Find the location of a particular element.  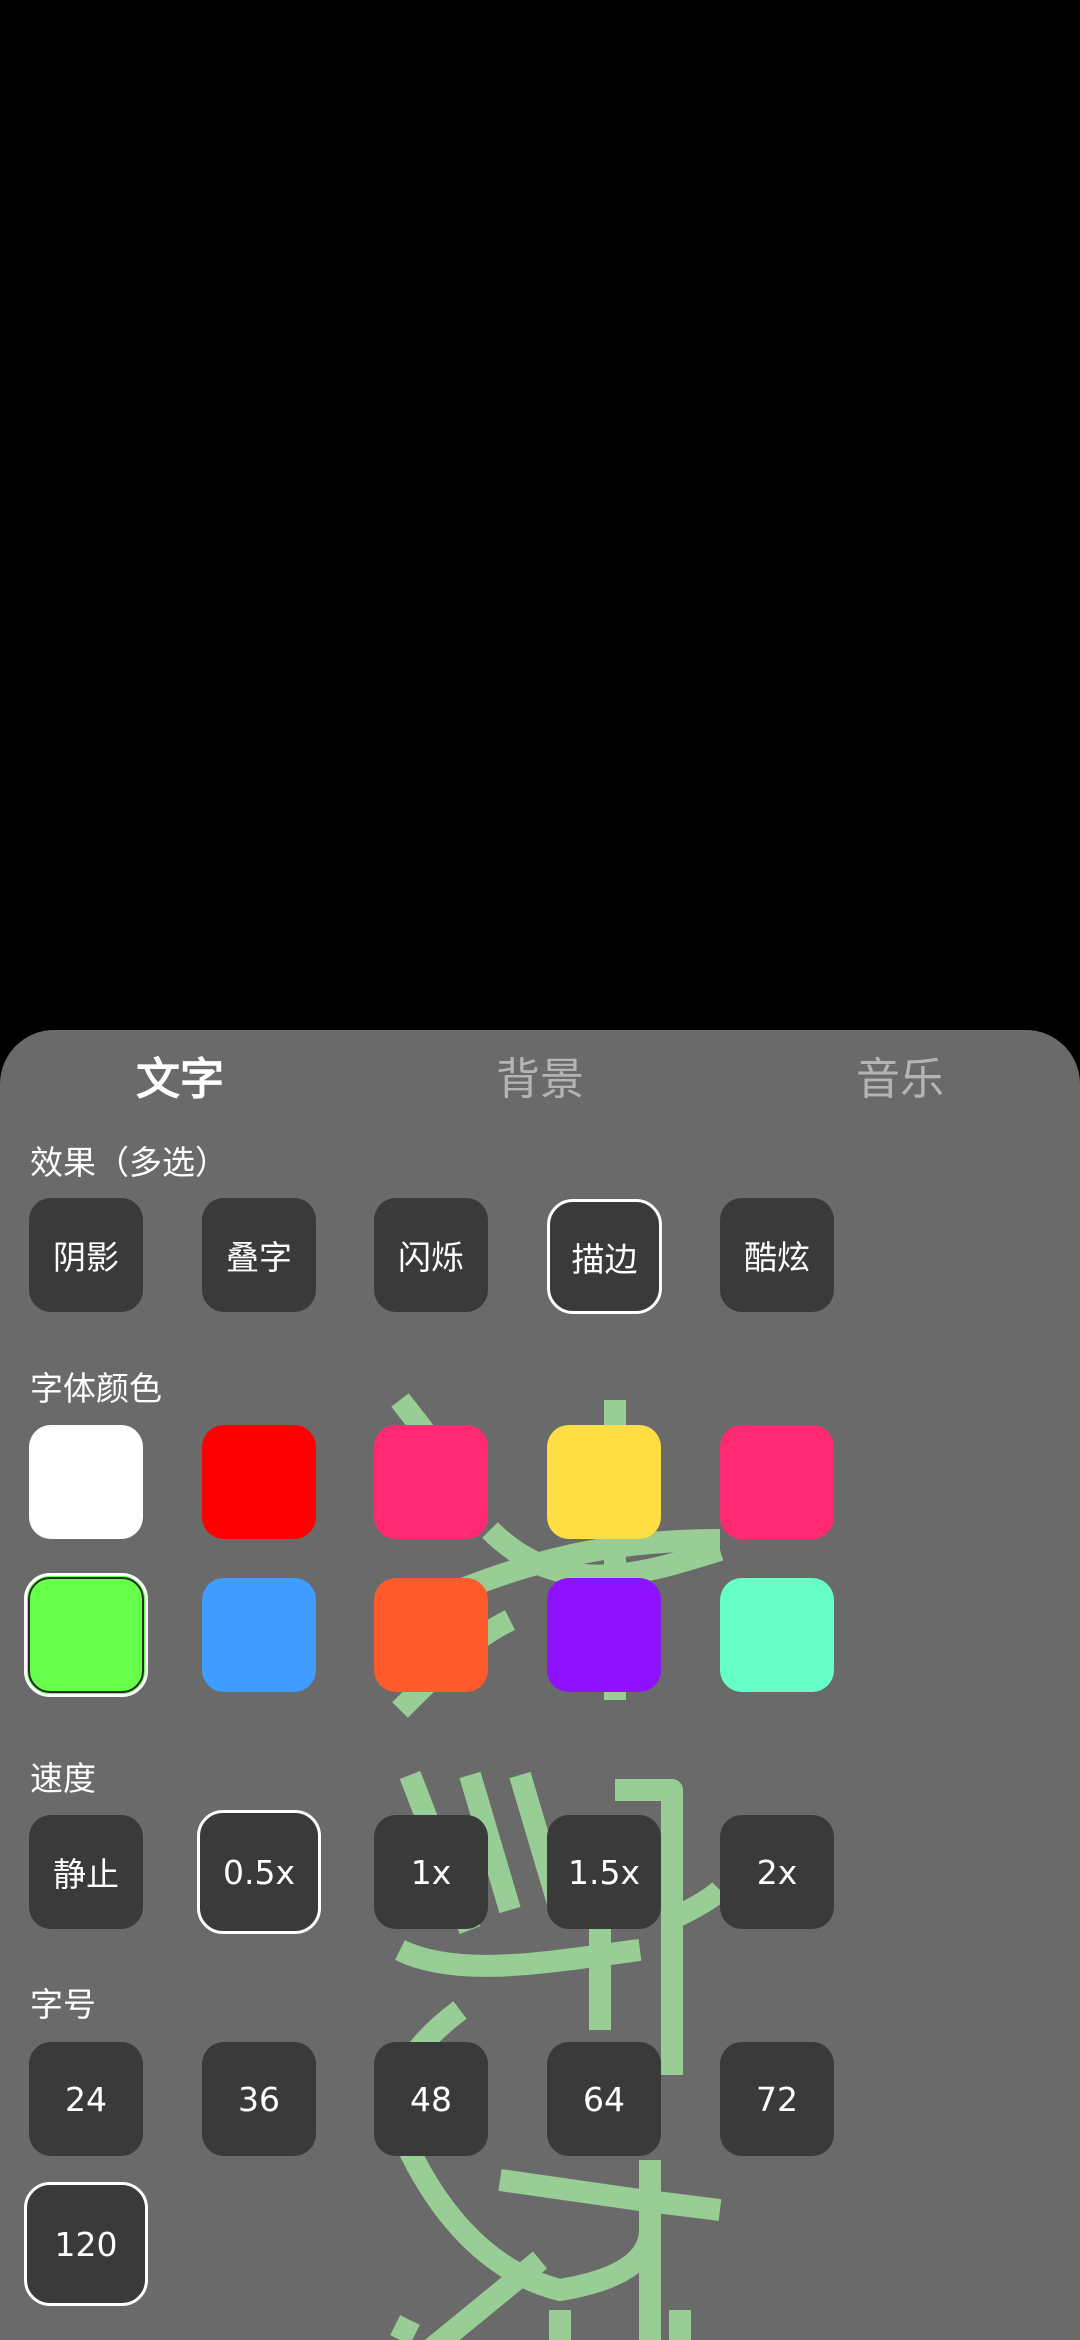

tab-background-label: 背景 is located at coordinates (540, 1079).